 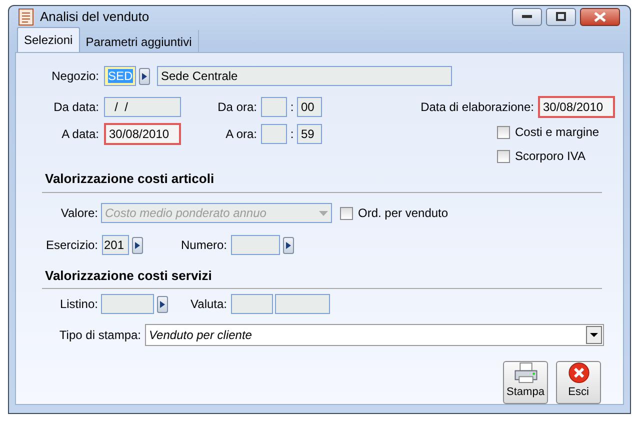 What do you see at coordinates (129, 275) in the screenshot?
I see `section-title: Valorizzazione costi servizi` at bounding box center [129, 275].